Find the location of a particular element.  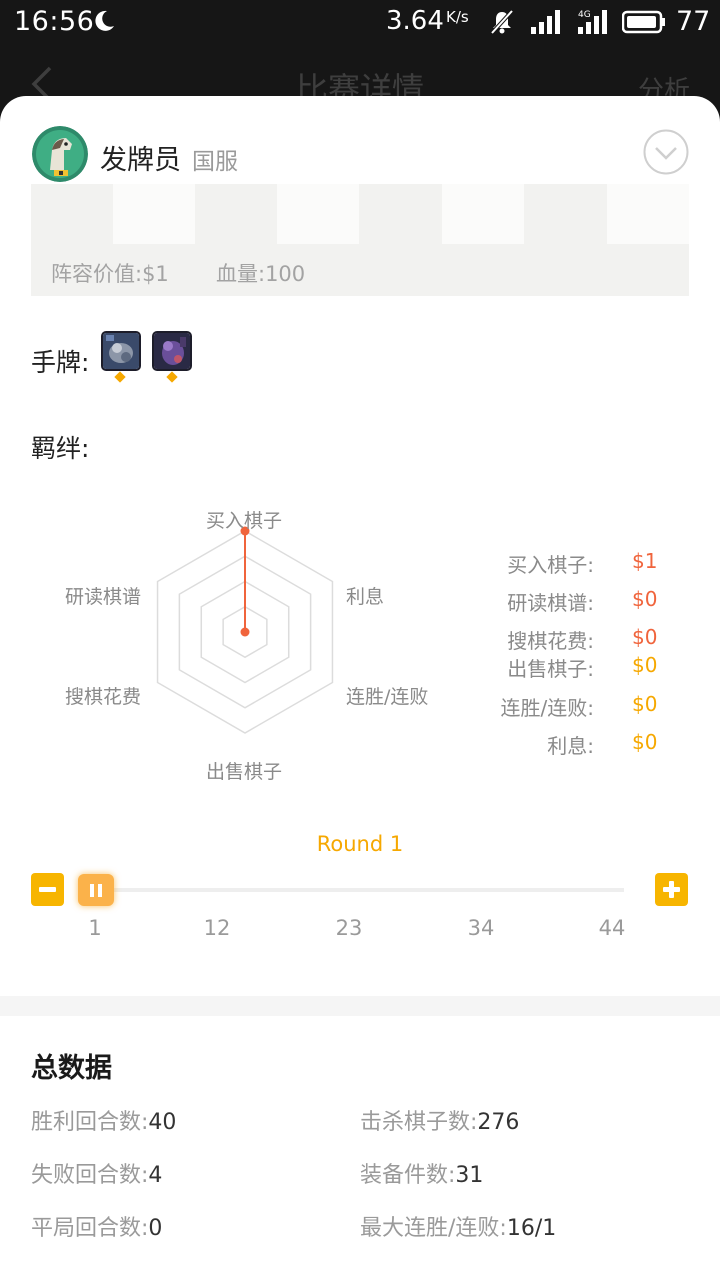

avatar is located at coordinates (60, 154).